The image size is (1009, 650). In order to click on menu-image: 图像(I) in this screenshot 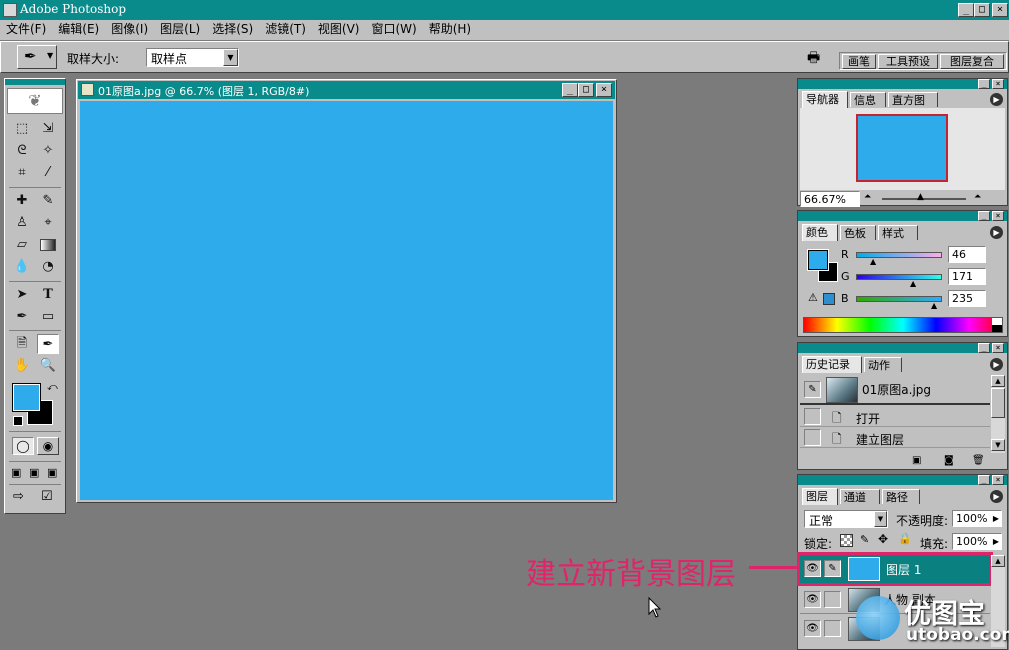, I will do `click(129, 29)`.